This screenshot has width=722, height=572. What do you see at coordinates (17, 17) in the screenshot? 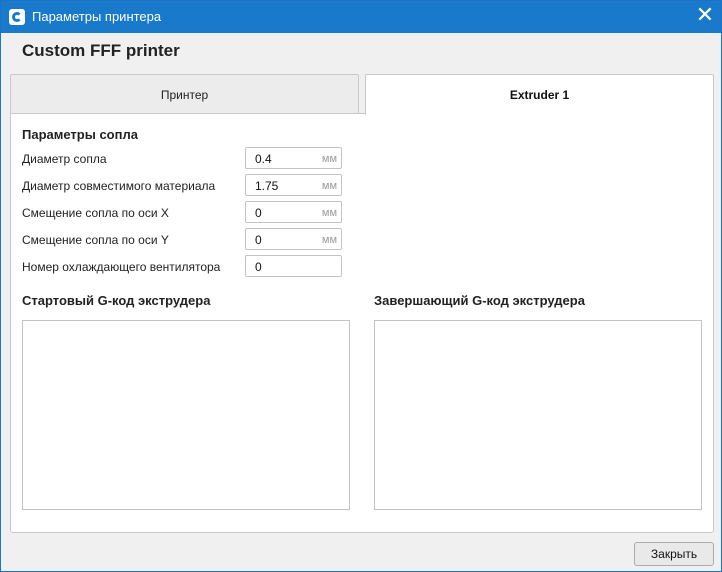
I see `cura-logo-icon` at bounding box center [17, 17].